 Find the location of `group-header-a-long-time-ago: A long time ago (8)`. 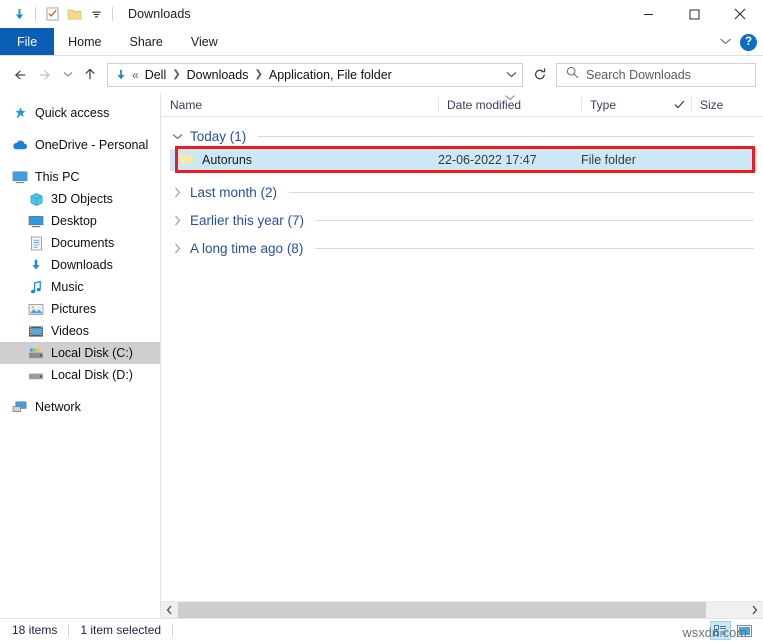

group-header-a-long-time-ago: A long time ago (8) is located at coordinates (462, 248).